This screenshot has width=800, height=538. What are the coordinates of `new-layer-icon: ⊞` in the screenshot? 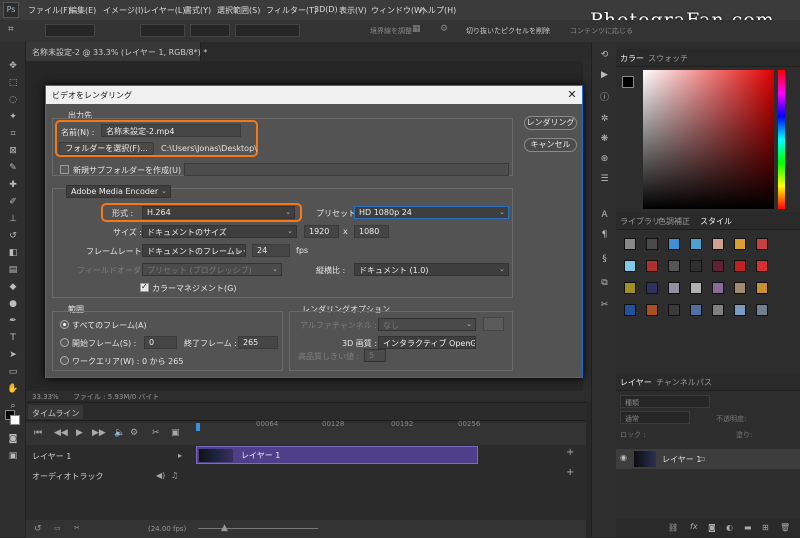 It's located at (765, 527).